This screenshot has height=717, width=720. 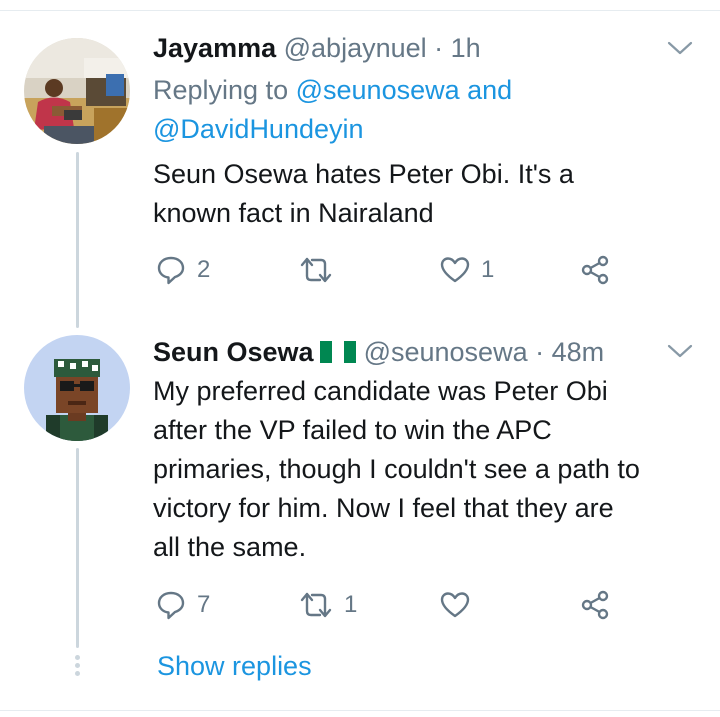 I want to click on mention-link: @seunosewa, so click(x=378, y=90).